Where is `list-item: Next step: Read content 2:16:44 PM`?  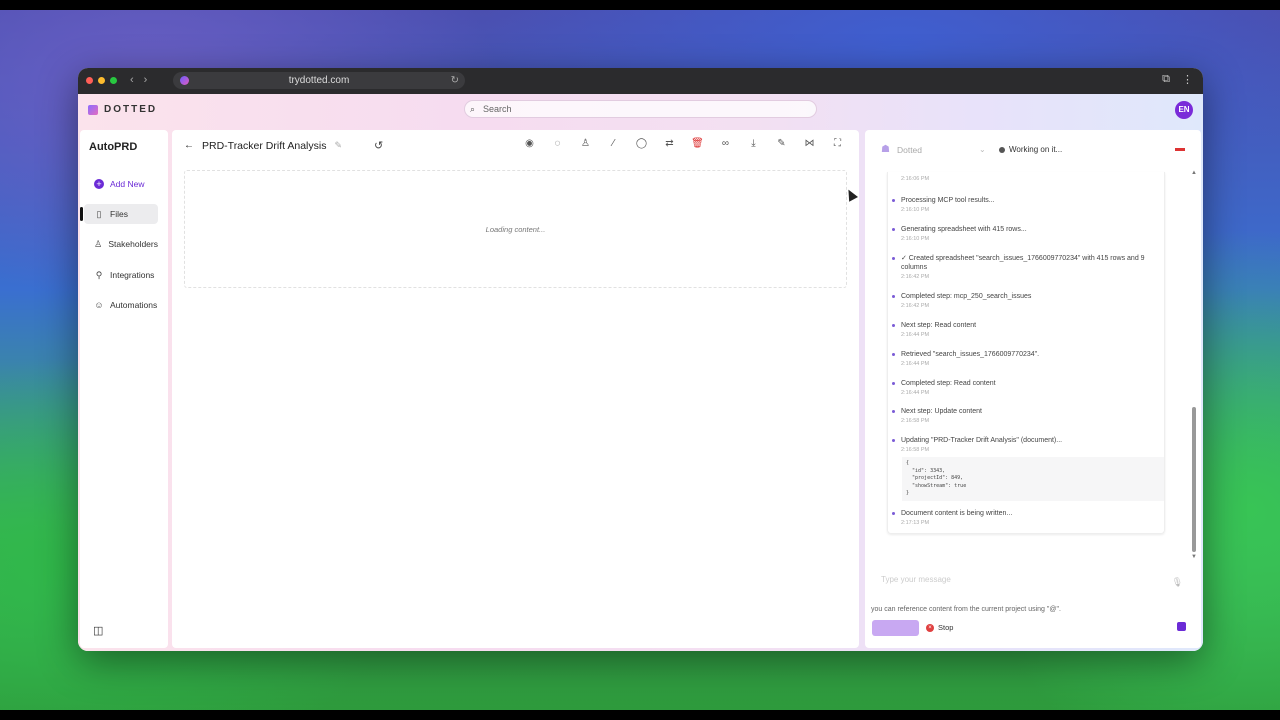
list-item: Next step: Read content 2:16:44 PM is located at coordinates (1027, 329).